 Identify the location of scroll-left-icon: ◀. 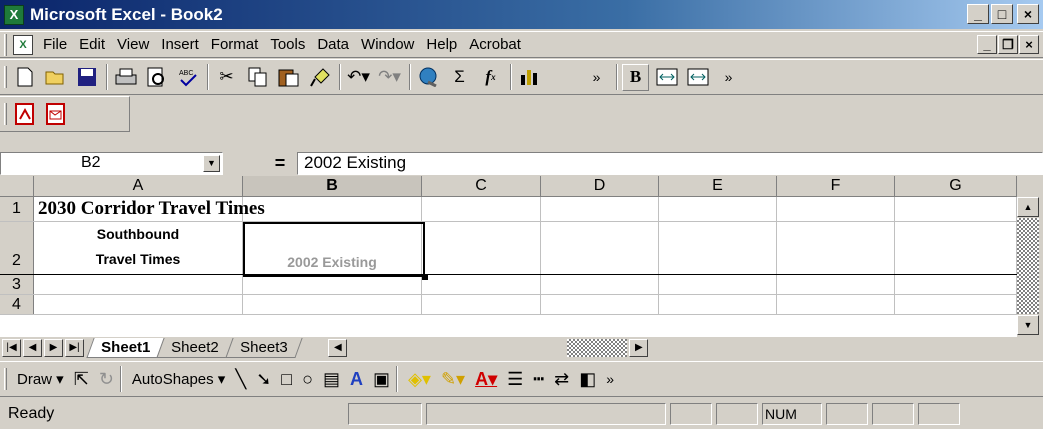
(338, 347).